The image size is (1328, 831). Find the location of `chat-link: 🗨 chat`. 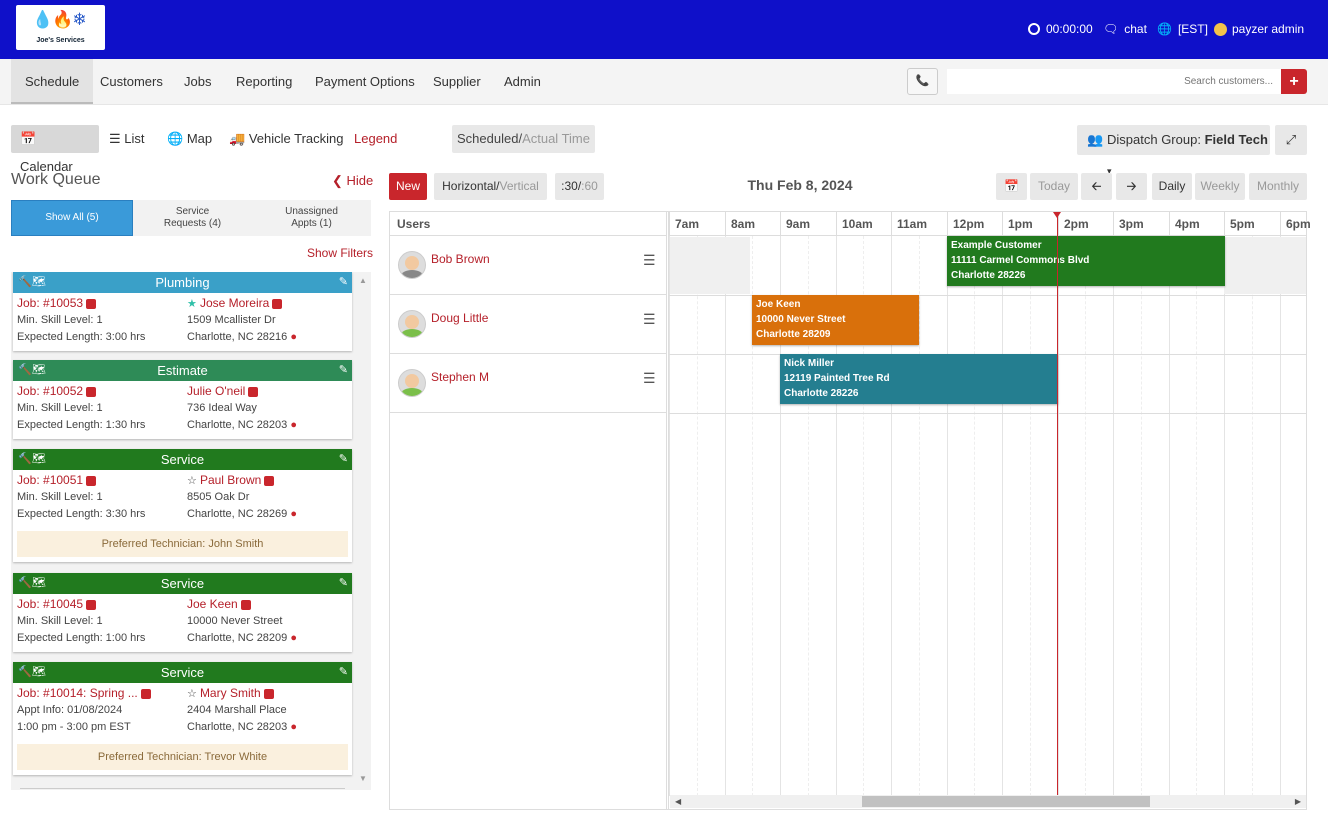

chat-link: 🗨 chat is located at coordinates (1125, 29).